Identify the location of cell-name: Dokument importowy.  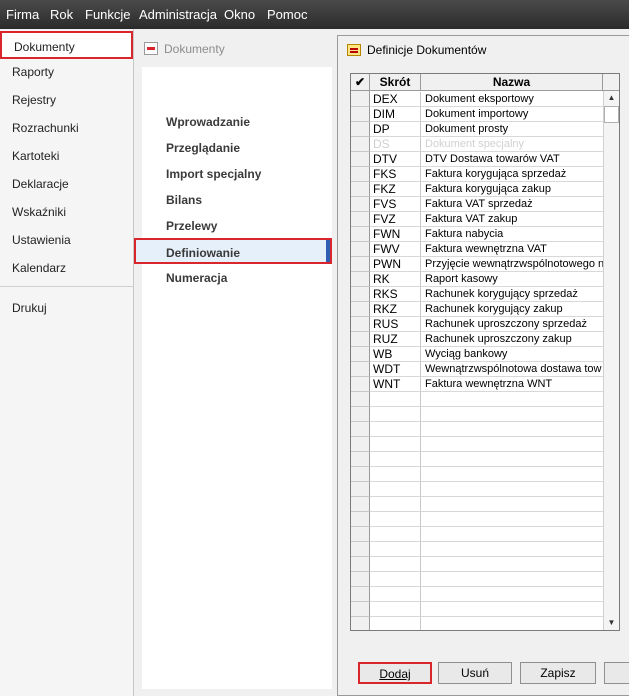
(512, 114).